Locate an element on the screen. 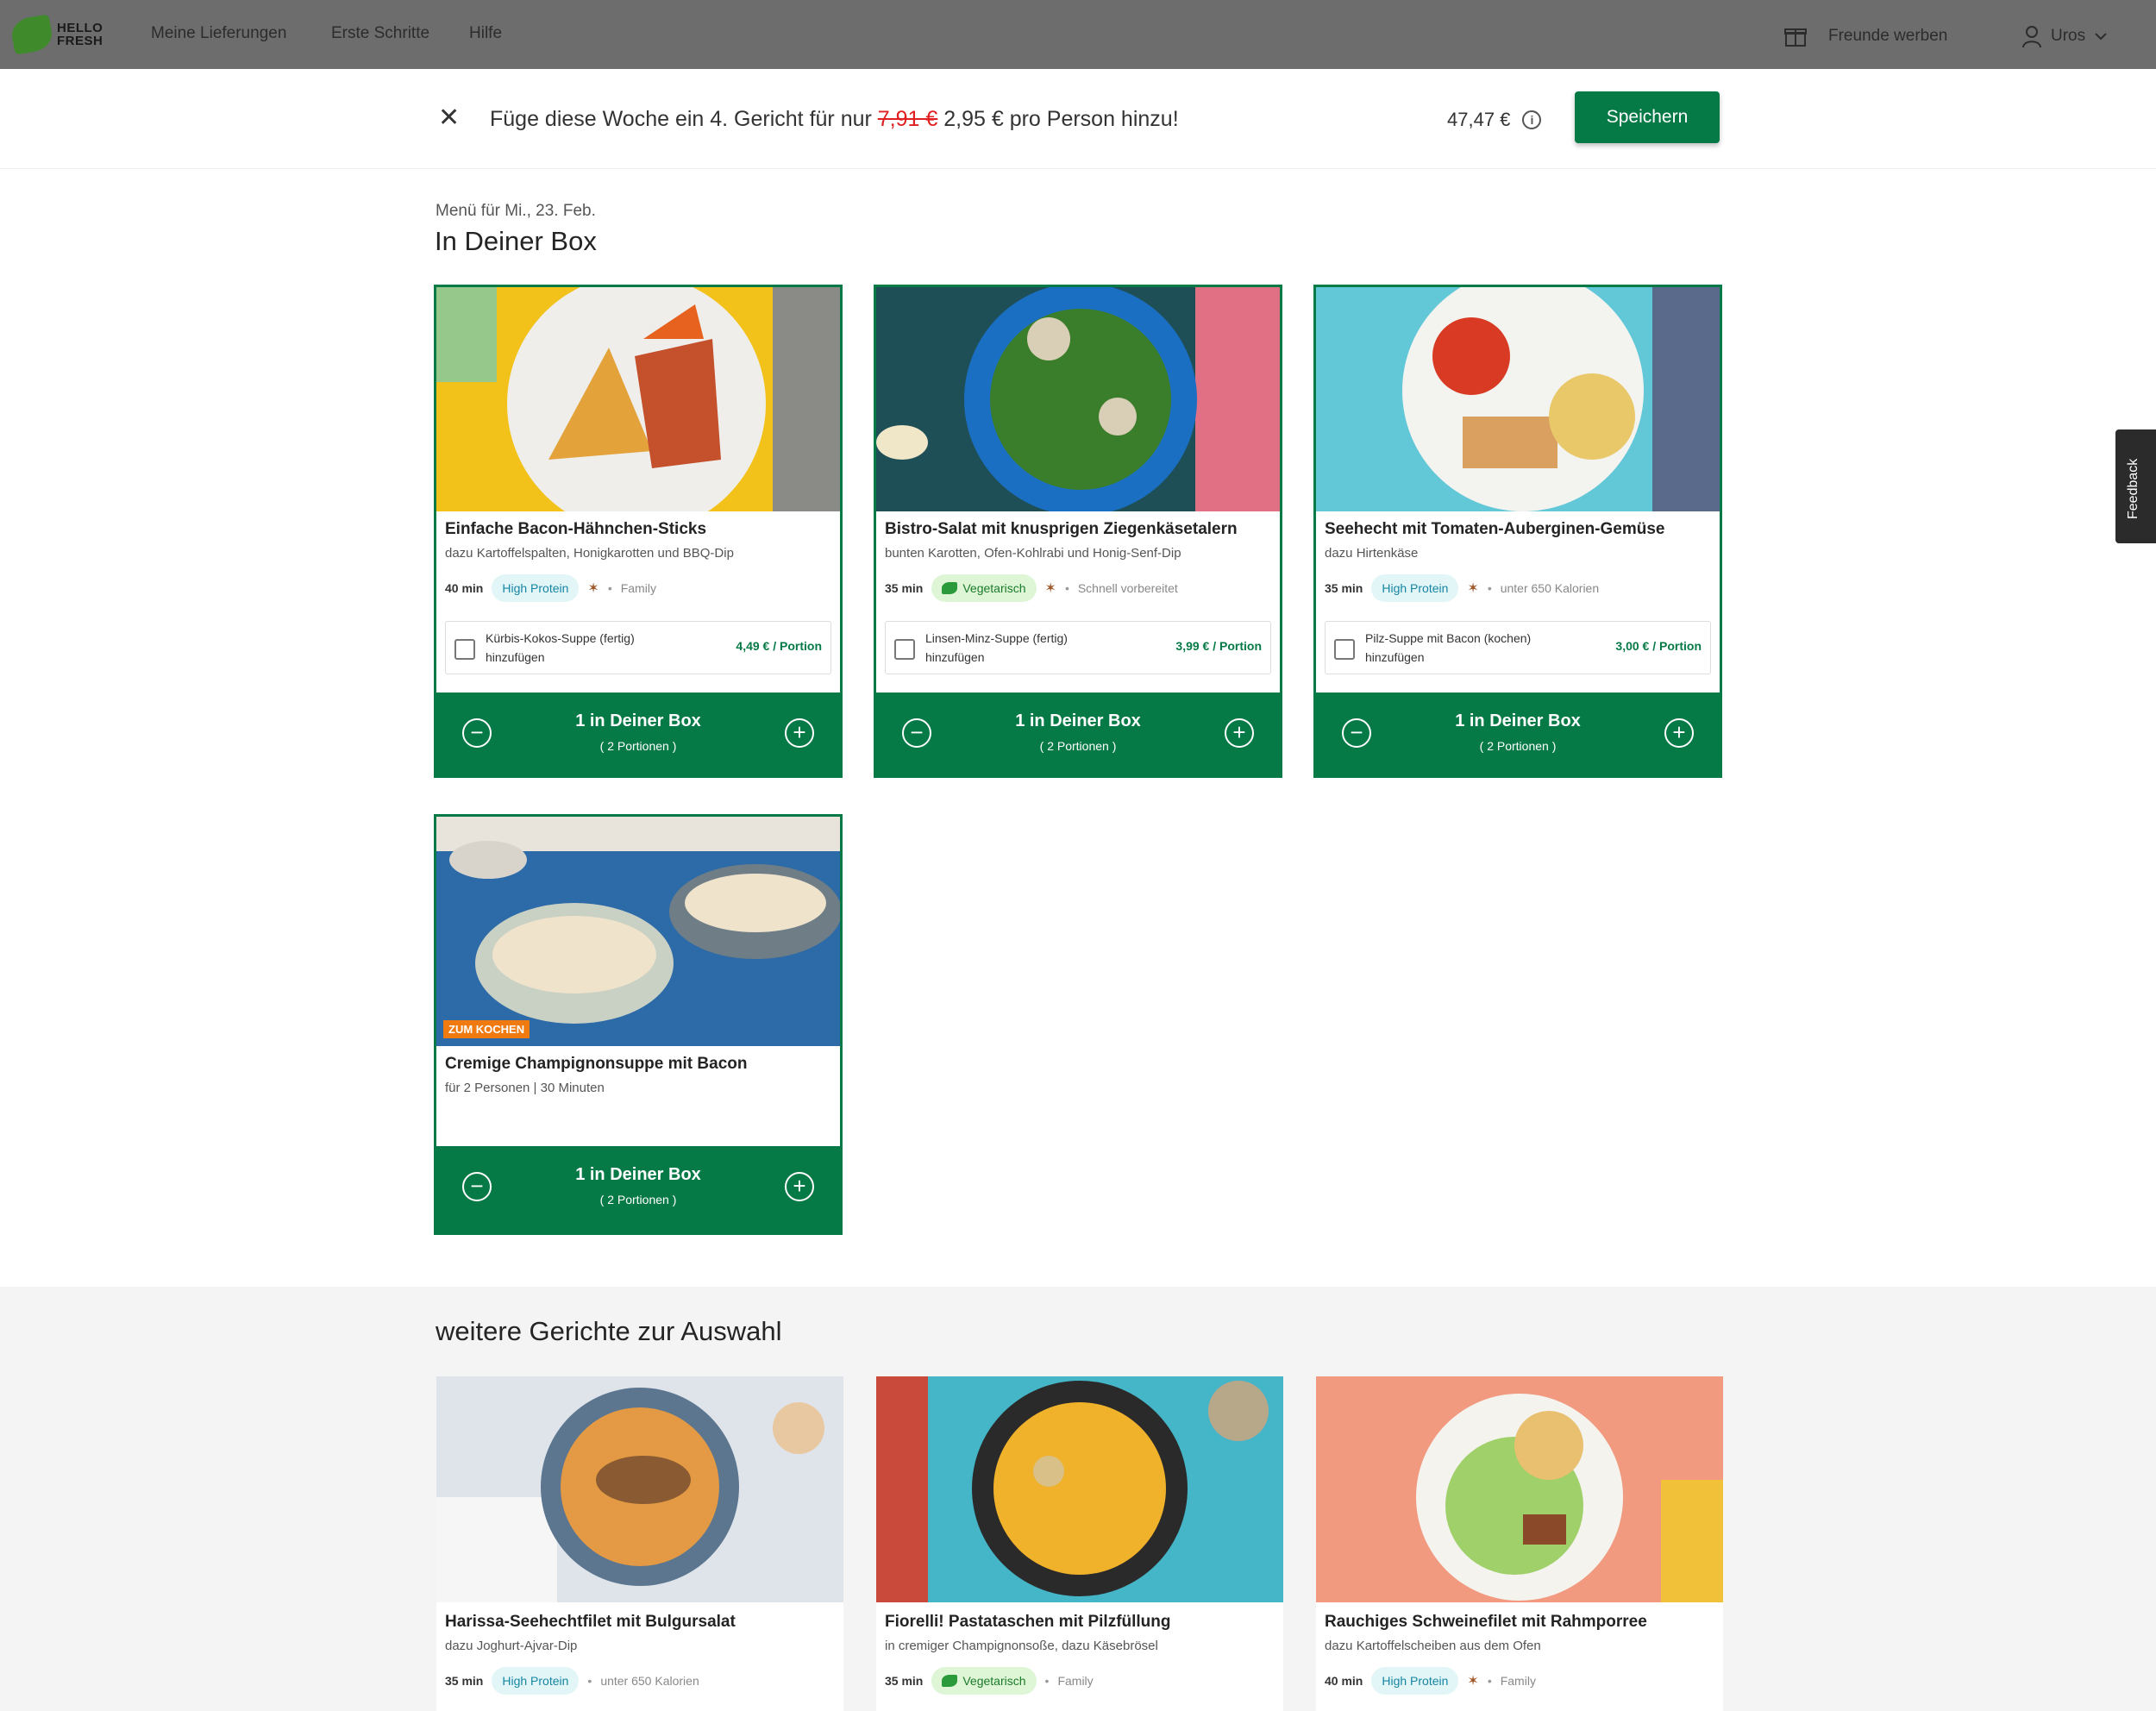 This screenshot has height=1711, width=2156. feedback-tab: Feedback is located at coordinates (2135, 486).